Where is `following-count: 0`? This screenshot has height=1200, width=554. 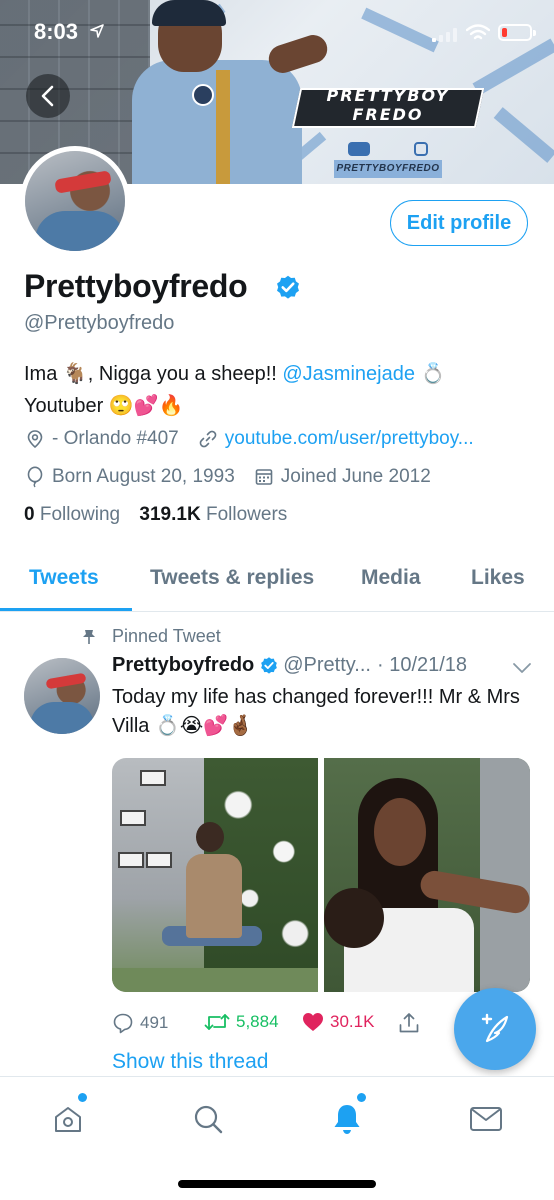
following-count: 0 is located at coordinates (29, 514).